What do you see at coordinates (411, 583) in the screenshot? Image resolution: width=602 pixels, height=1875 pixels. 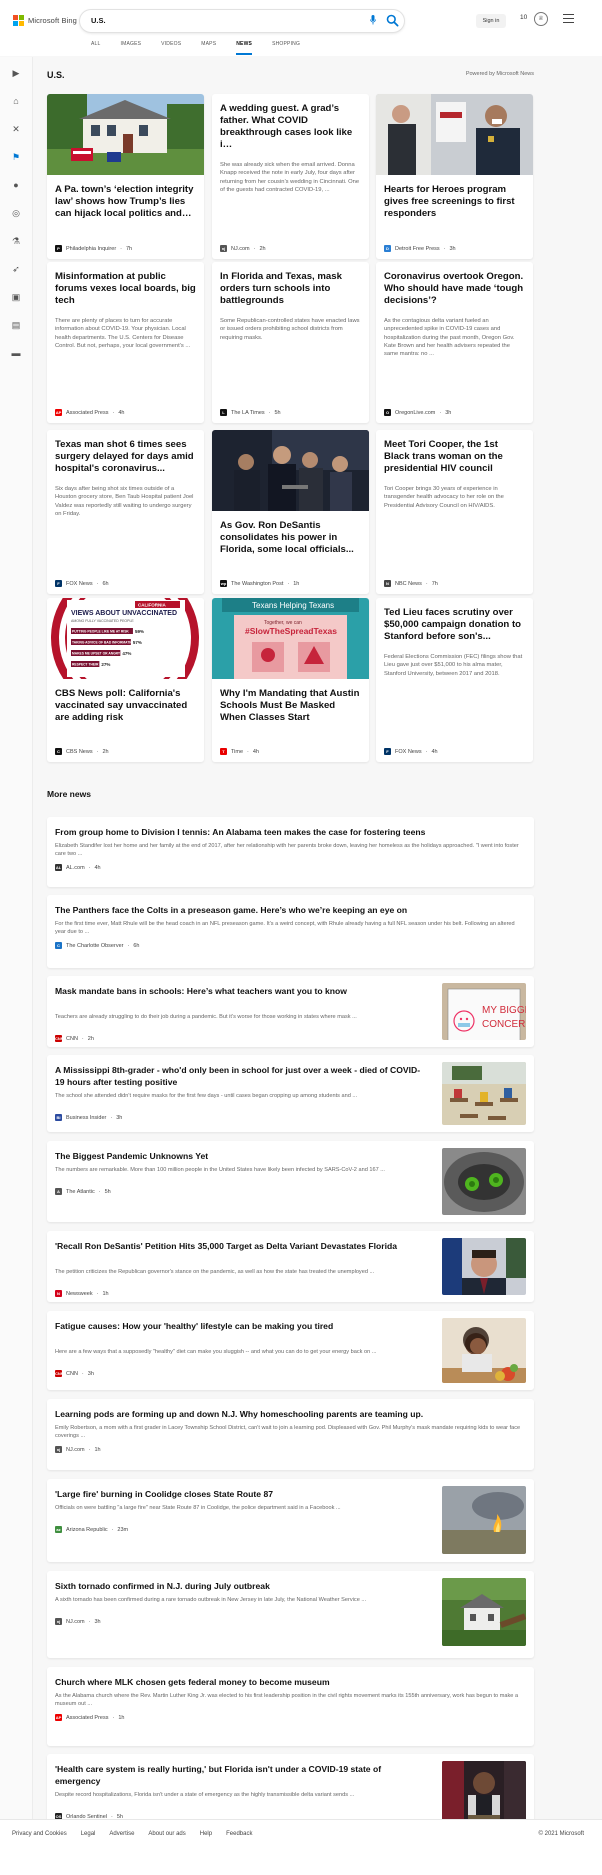 I see `news-card-source: N NBC News · 7h` at bounding box center [411, 583].